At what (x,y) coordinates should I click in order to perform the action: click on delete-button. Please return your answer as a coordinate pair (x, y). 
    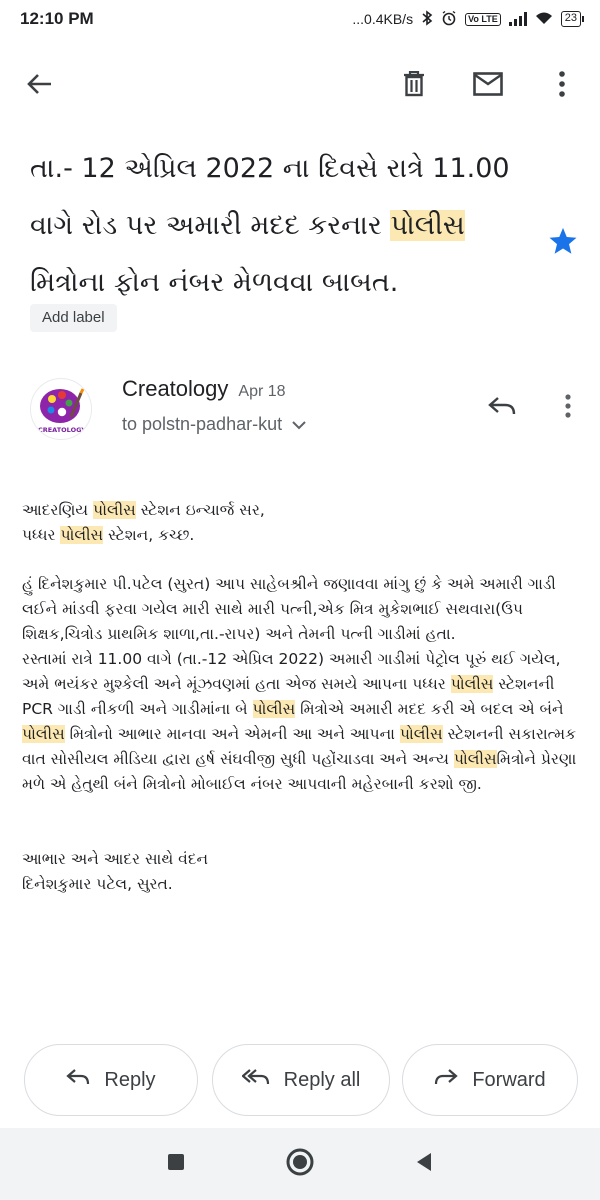
    Looking at the image, I should click on (414, 86).